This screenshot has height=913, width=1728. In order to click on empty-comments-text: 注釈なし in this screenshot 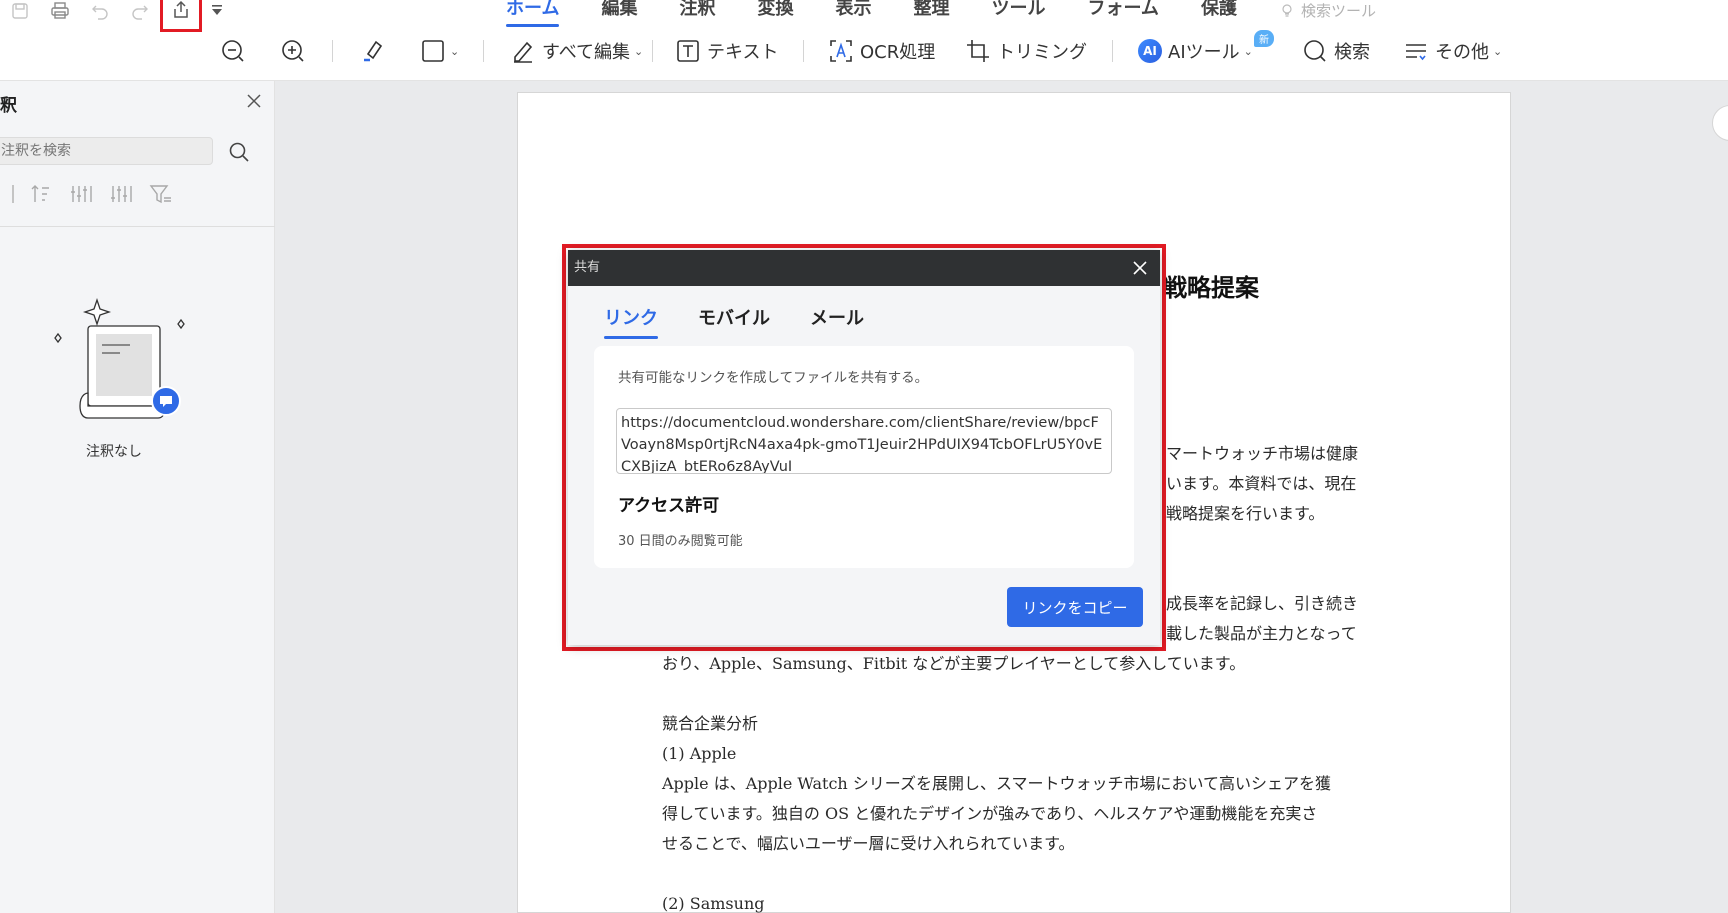, I will do `click(114, 452)`.